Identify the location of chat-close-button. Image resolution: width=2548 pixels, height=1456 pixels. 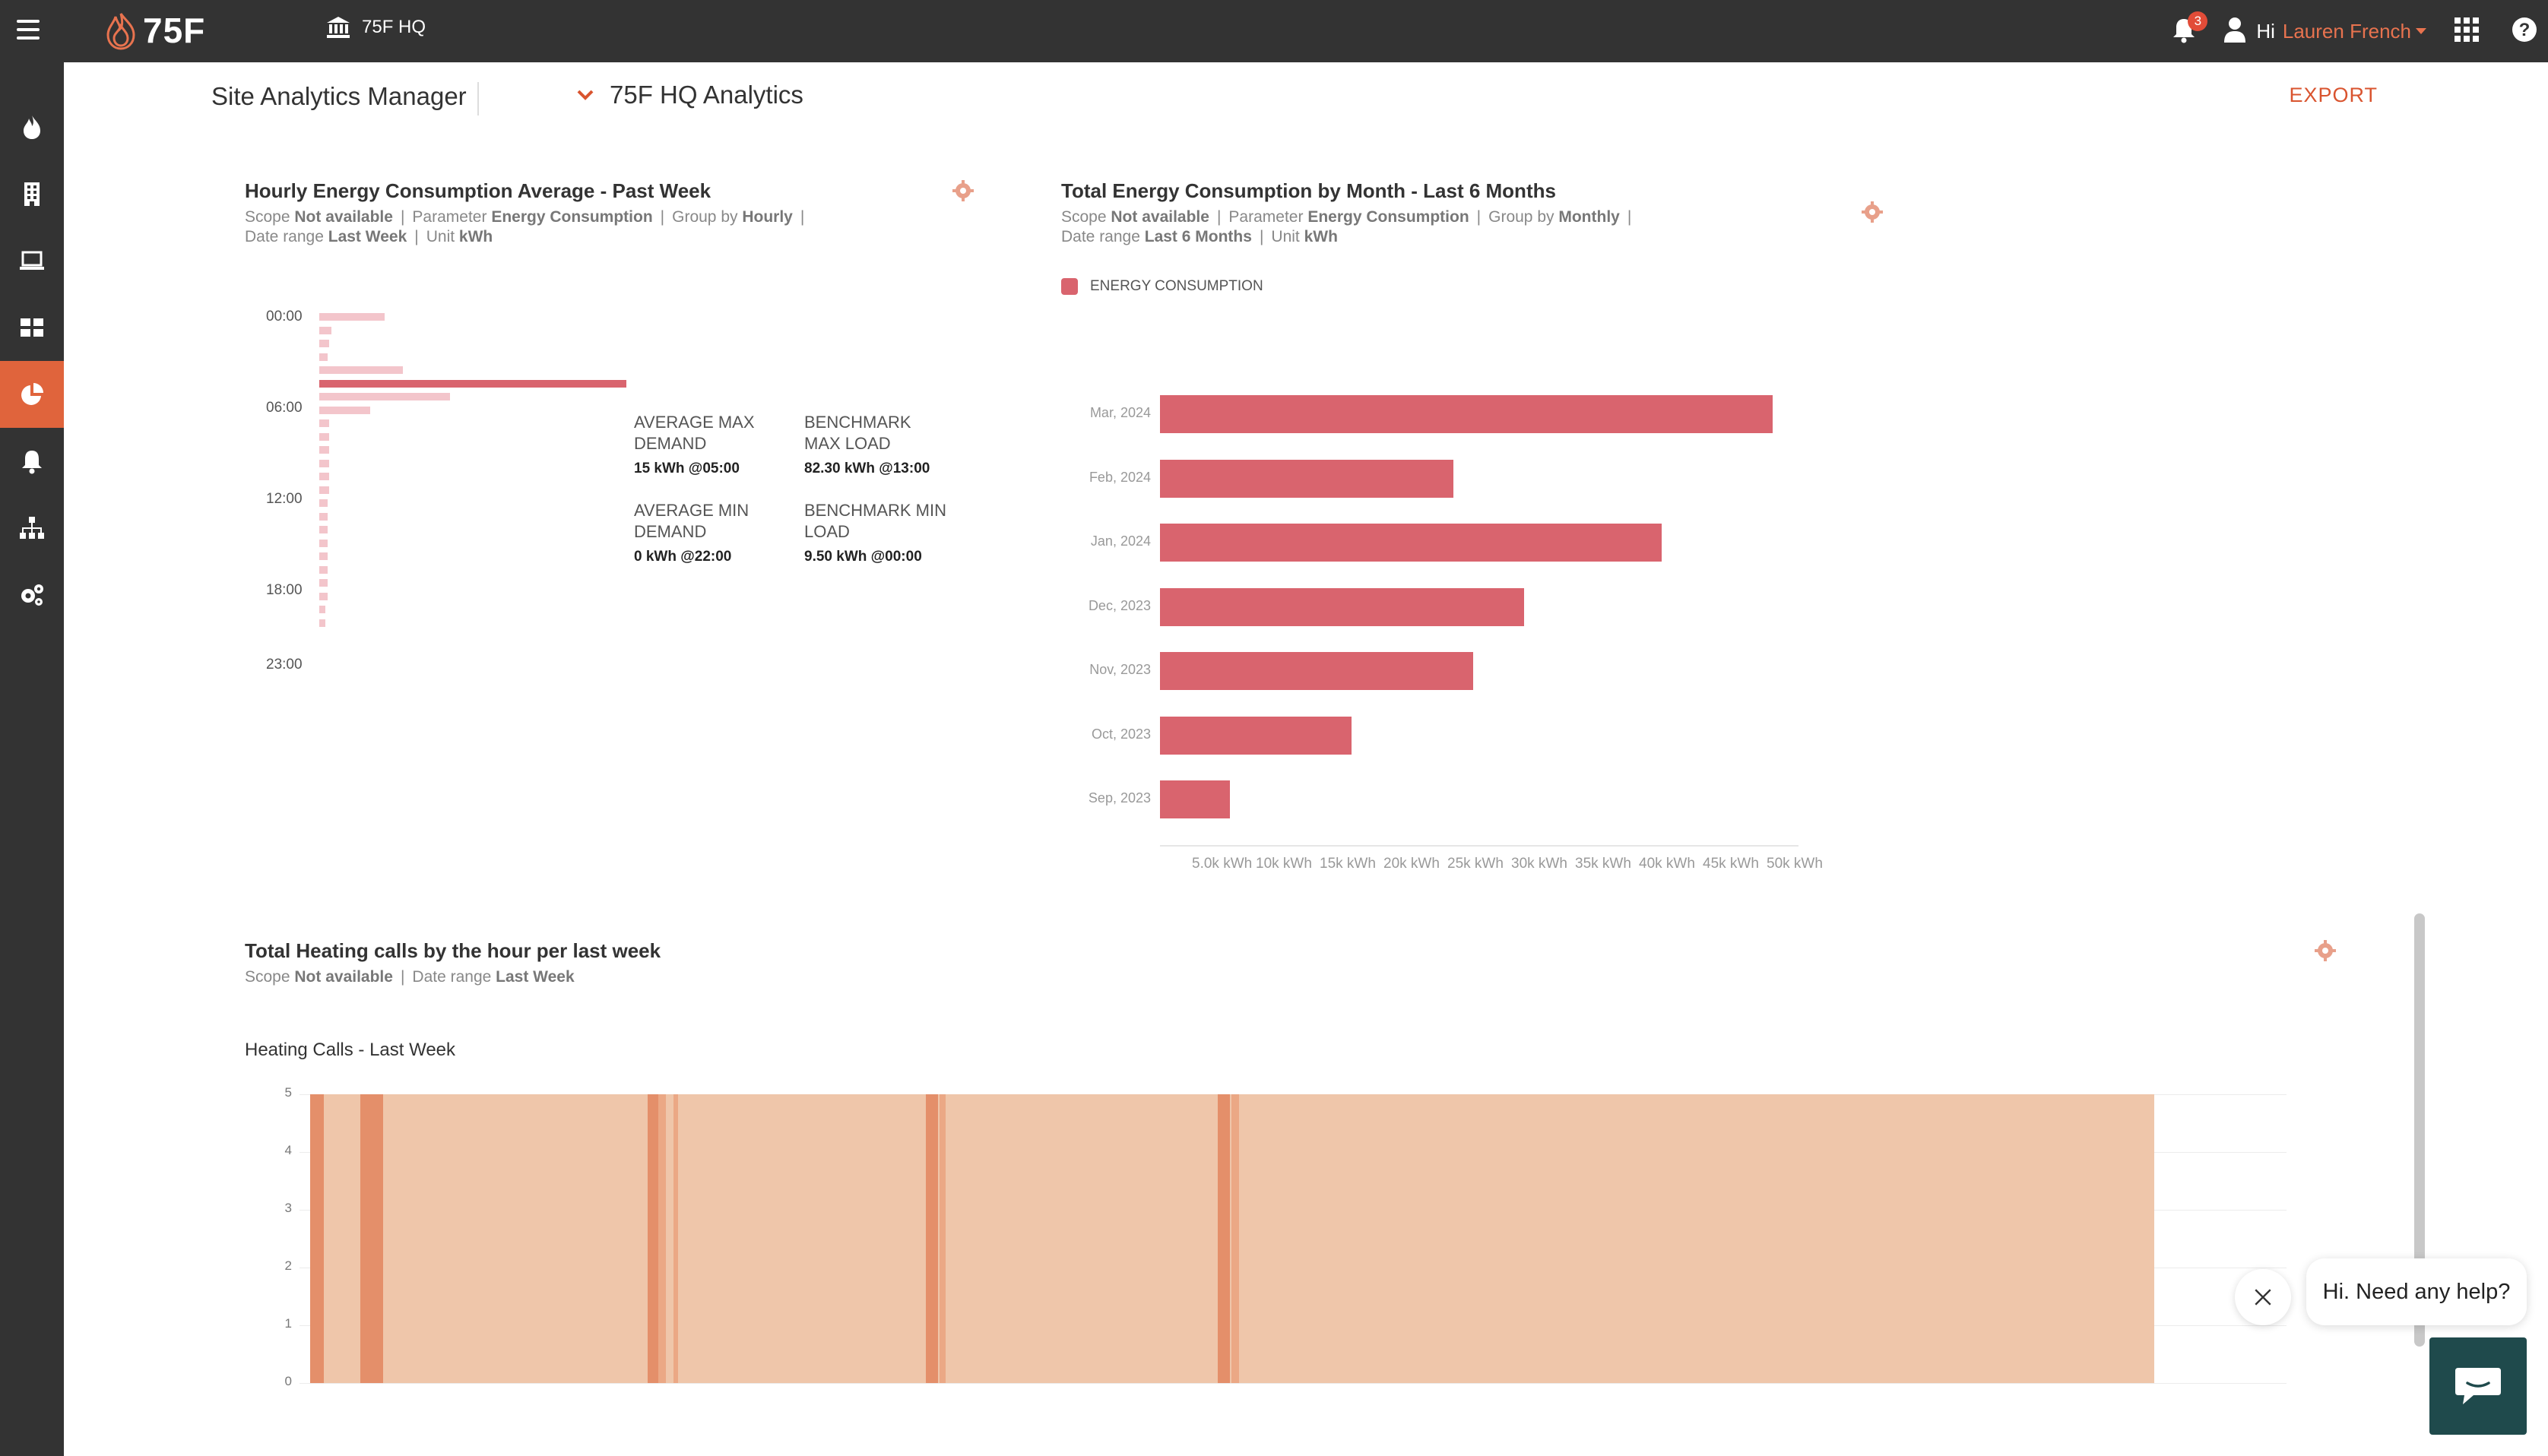
(2263, 1297).